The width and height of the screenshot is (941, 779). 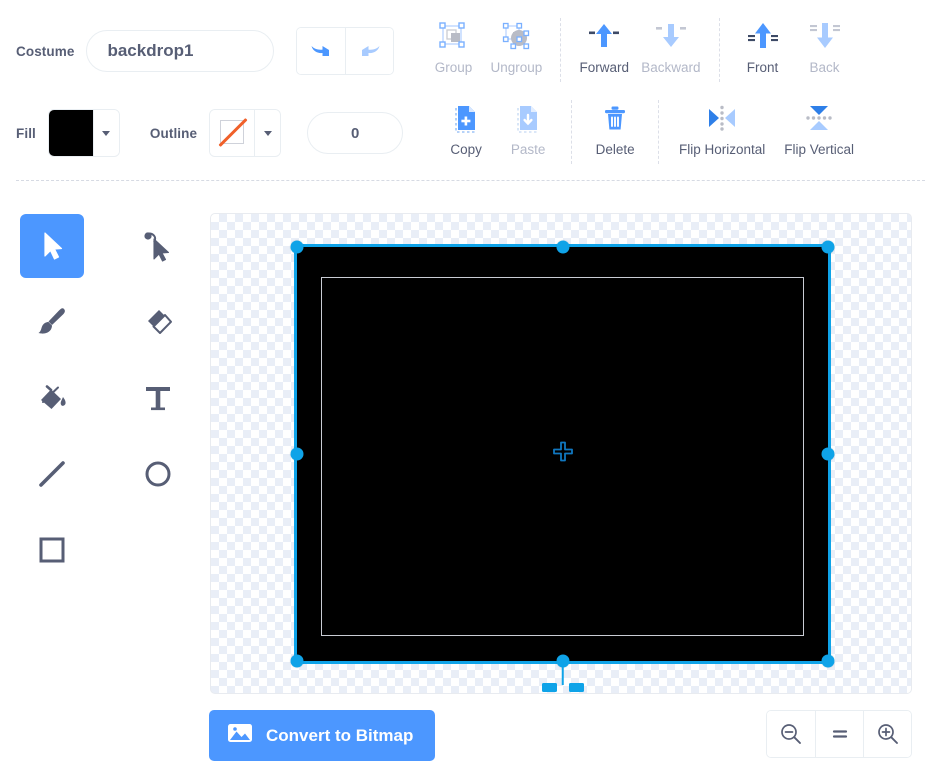 I want to click on line-tool, so click(x=52, y=474).